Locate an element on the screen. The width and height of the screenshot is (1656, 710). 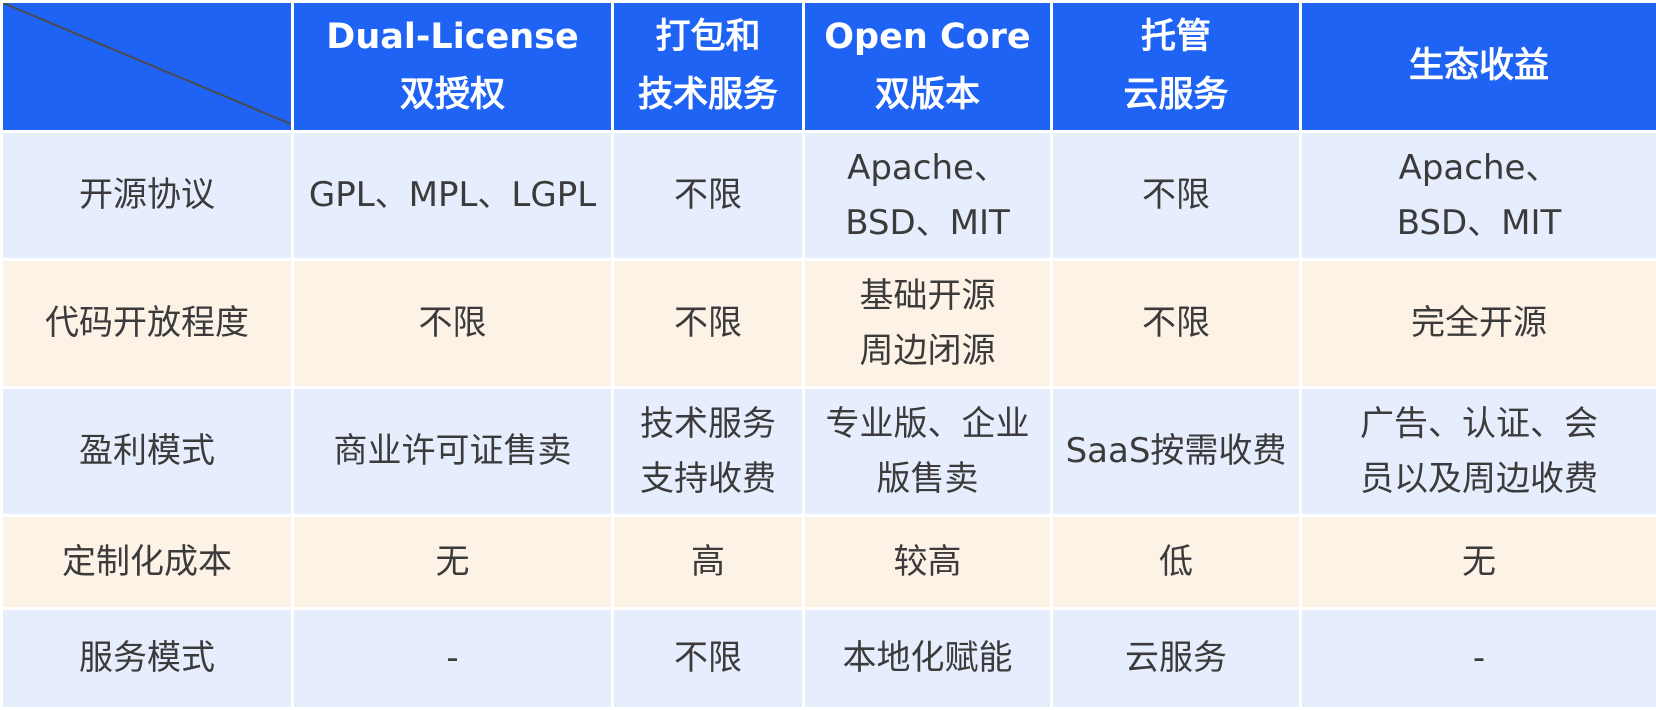
table-cell: GPL、MPL、LGPL is located at coordinates (453, 196).